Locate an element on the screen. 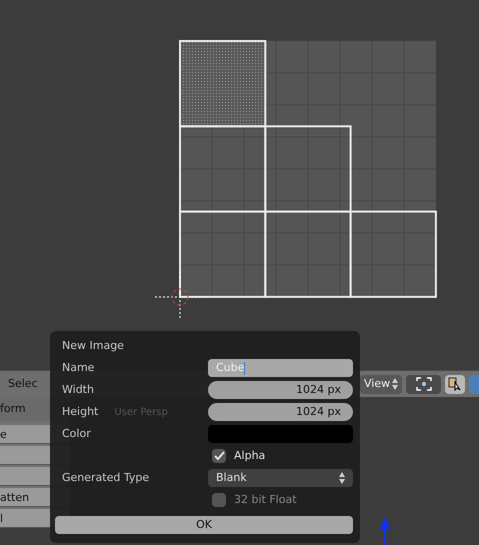 Image resolution: width=479 pixels, height=545 pixels. dialog-title: New Image is located at coordinates (93, 346).